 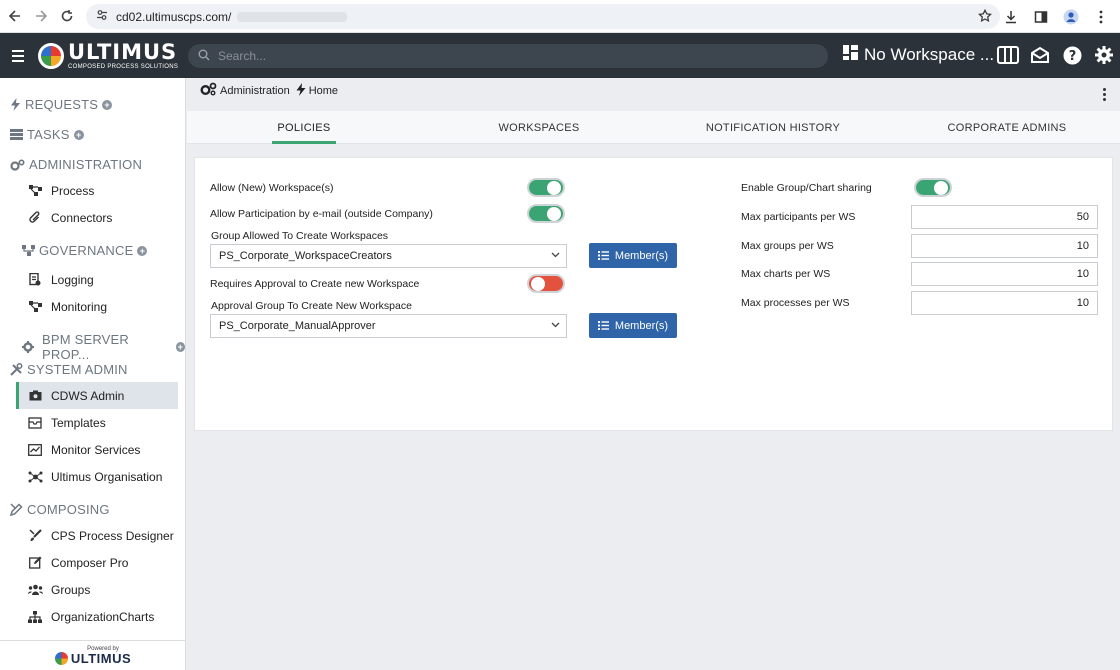 What do you see at coordinates (88, 395) in the screenshot?
I see `sidebar-item-label: CDWS Admin` at bounding box center [88, 395].